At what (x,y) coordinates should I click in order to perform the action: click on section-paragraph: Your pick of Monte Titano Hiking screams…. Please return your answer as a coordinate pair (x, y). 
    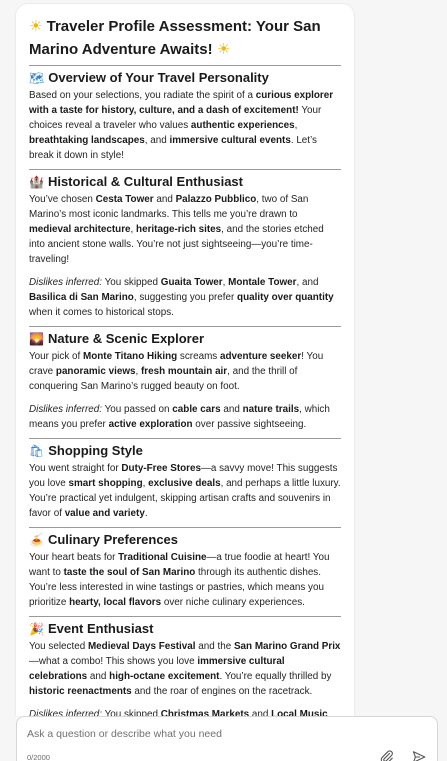
    Looking at the image, I should click on (185, 371).